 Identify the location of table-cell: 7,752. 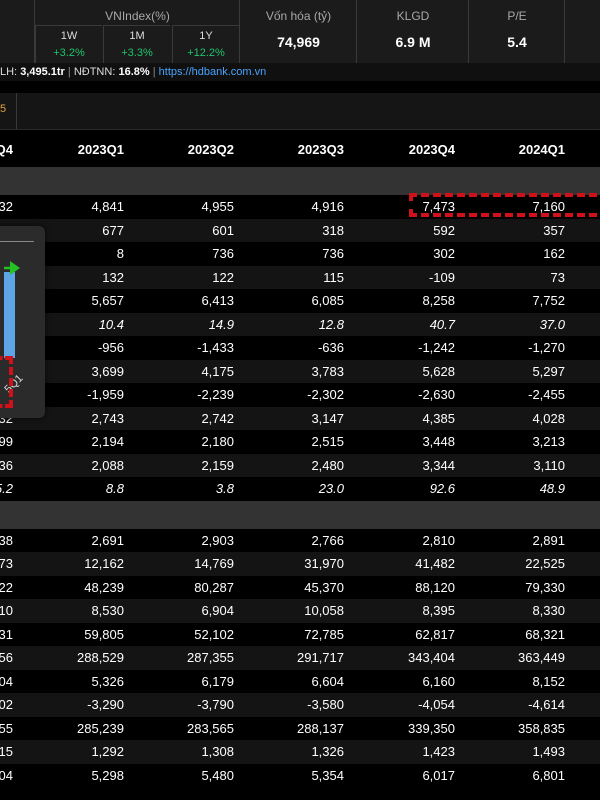
(548, 300).